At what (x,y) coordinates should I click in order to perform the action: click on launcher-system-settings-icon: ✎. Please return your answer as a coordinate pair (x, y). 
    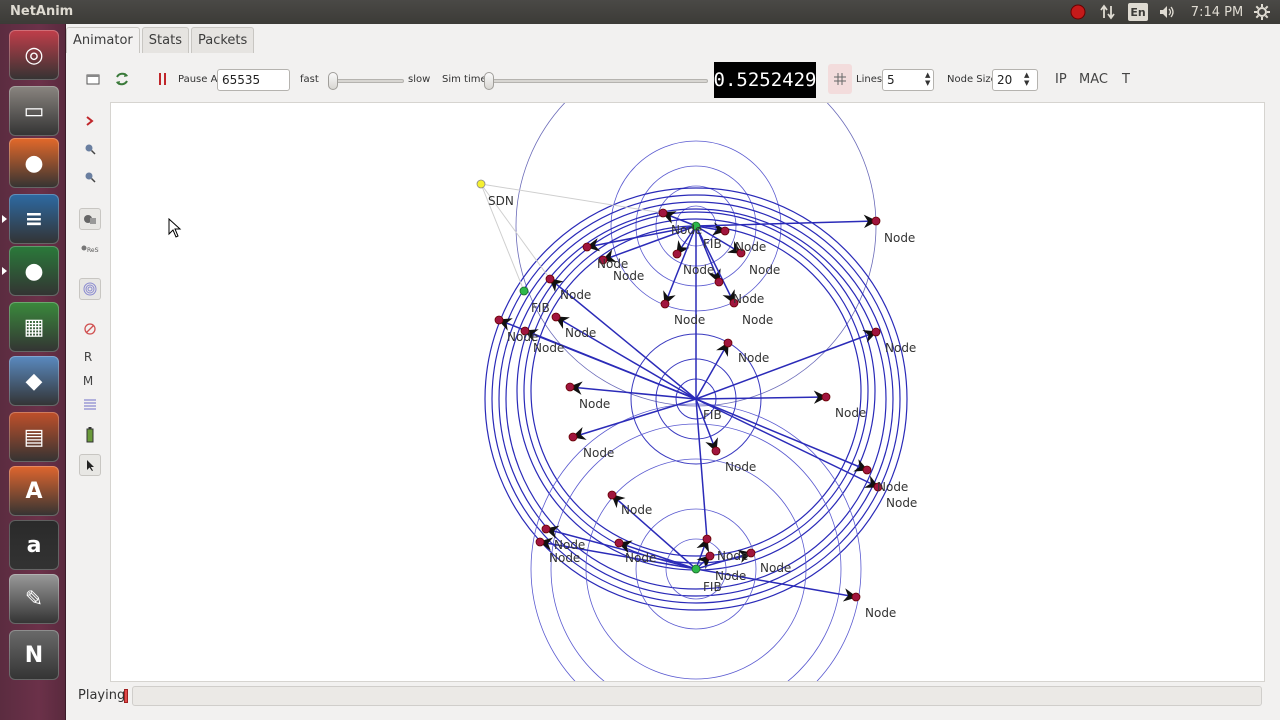
    Looking at the image, I should click on (34, 599).